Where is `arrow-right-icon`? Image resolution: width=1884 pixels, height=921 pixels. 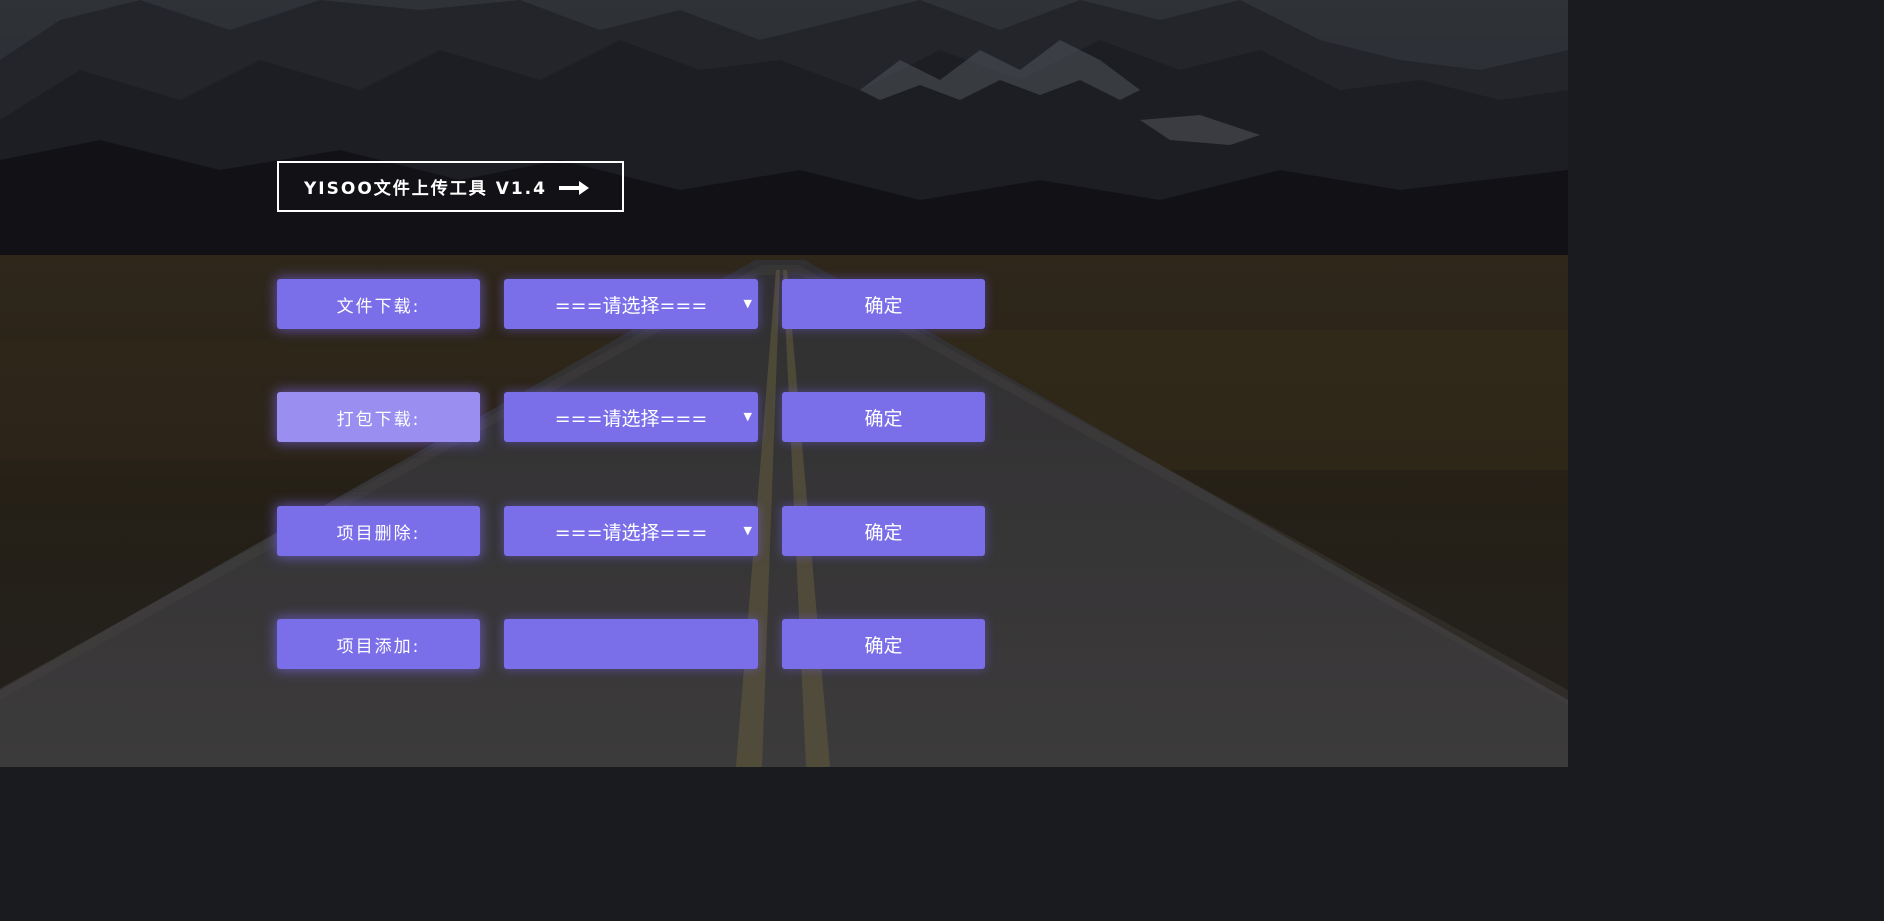 arrow-right-icon is located at coordinates (573, 187).